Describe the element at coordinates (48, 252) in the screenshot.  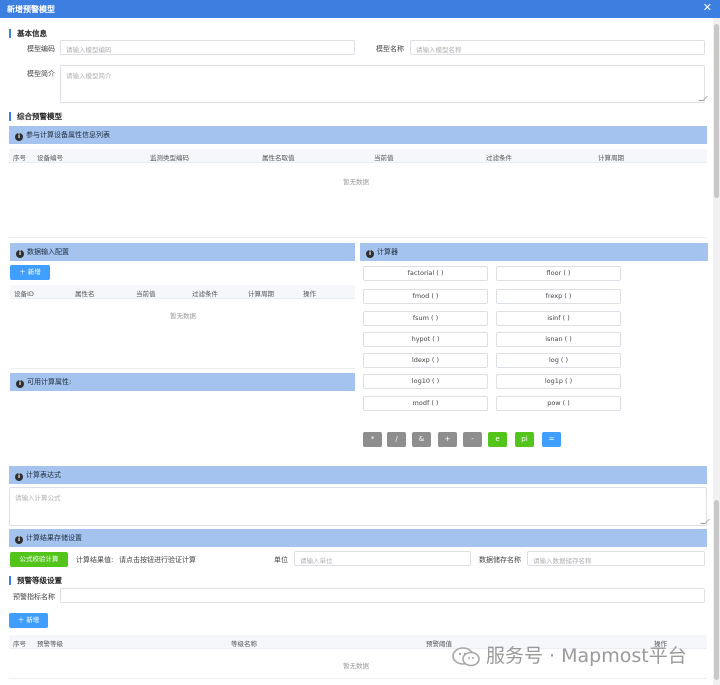
I see `input-config-title: 数据输入配置` at that location.